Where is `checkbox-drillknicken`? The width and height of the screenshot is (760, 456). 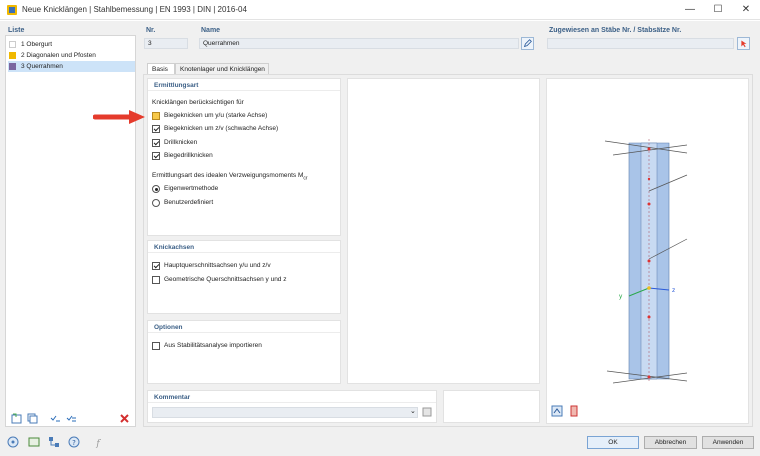 checkbox-drillknicken is located at coordinates (156, 143).